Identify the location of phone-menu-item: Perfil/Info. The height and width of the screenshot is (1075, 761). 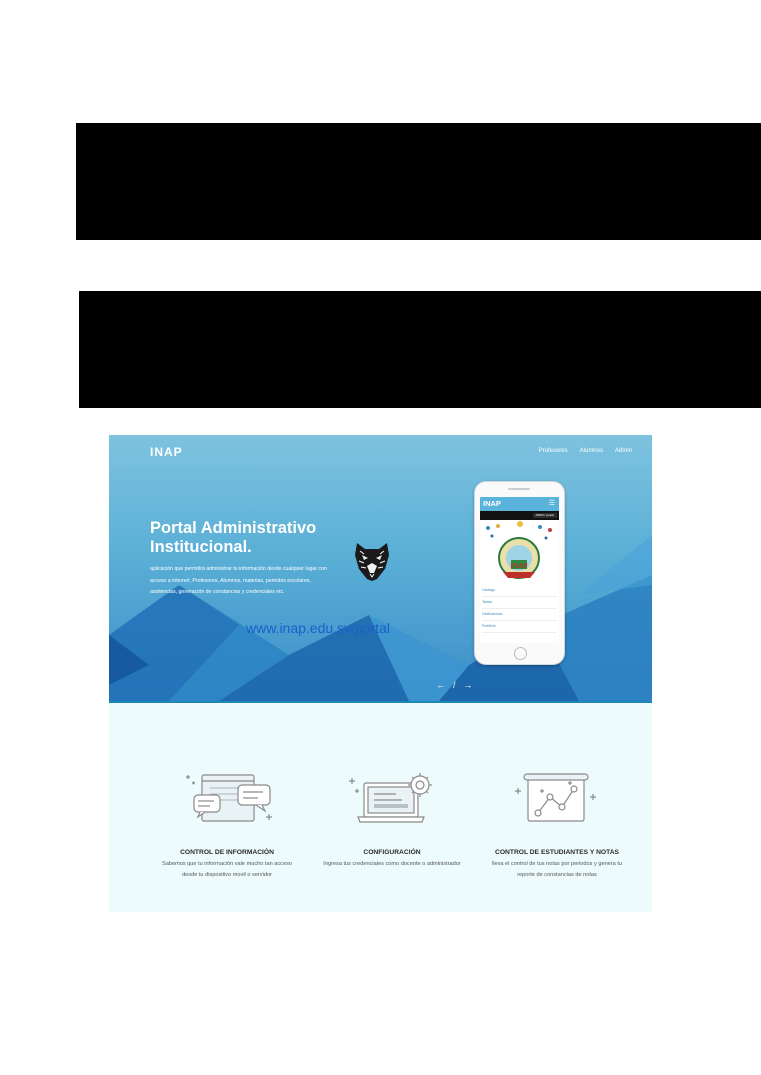
(519, 627).